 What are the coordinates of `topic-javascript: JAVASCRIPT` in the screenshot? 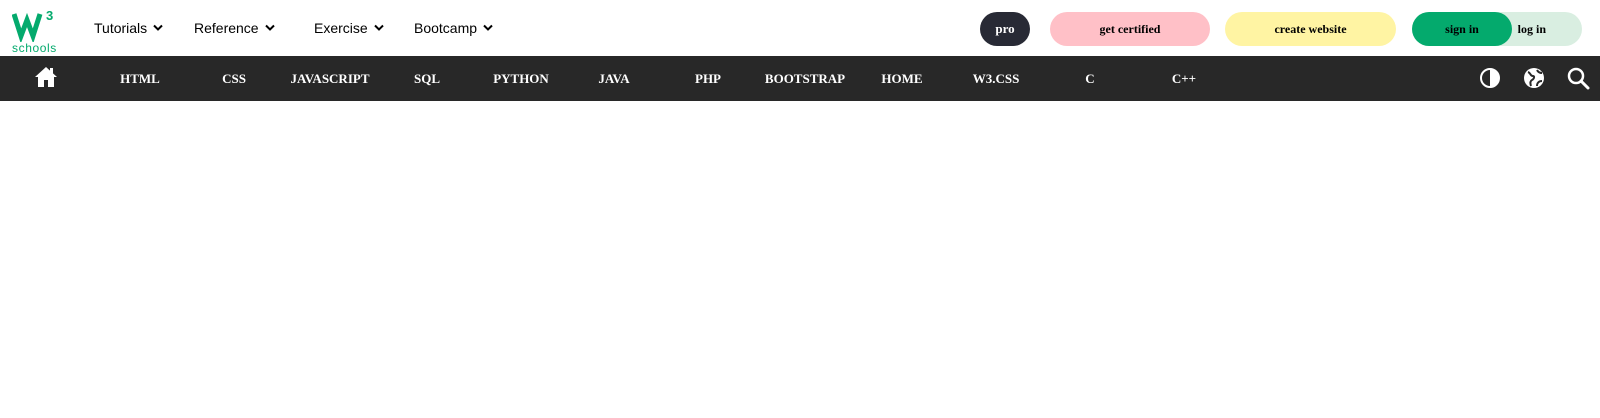 It's located at (330, 78).